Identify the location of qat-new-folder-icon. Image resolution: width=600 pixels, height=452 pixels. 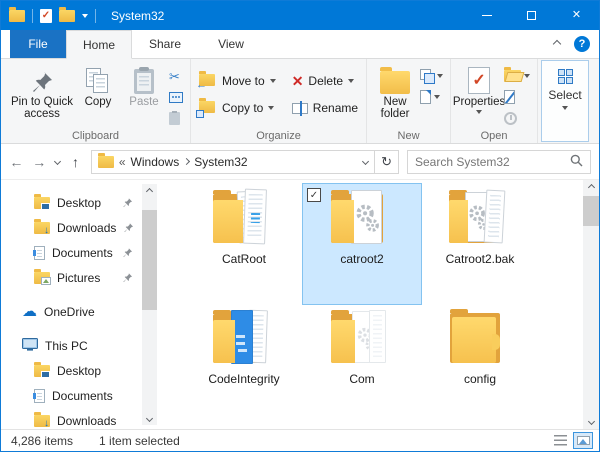
(67, 14).